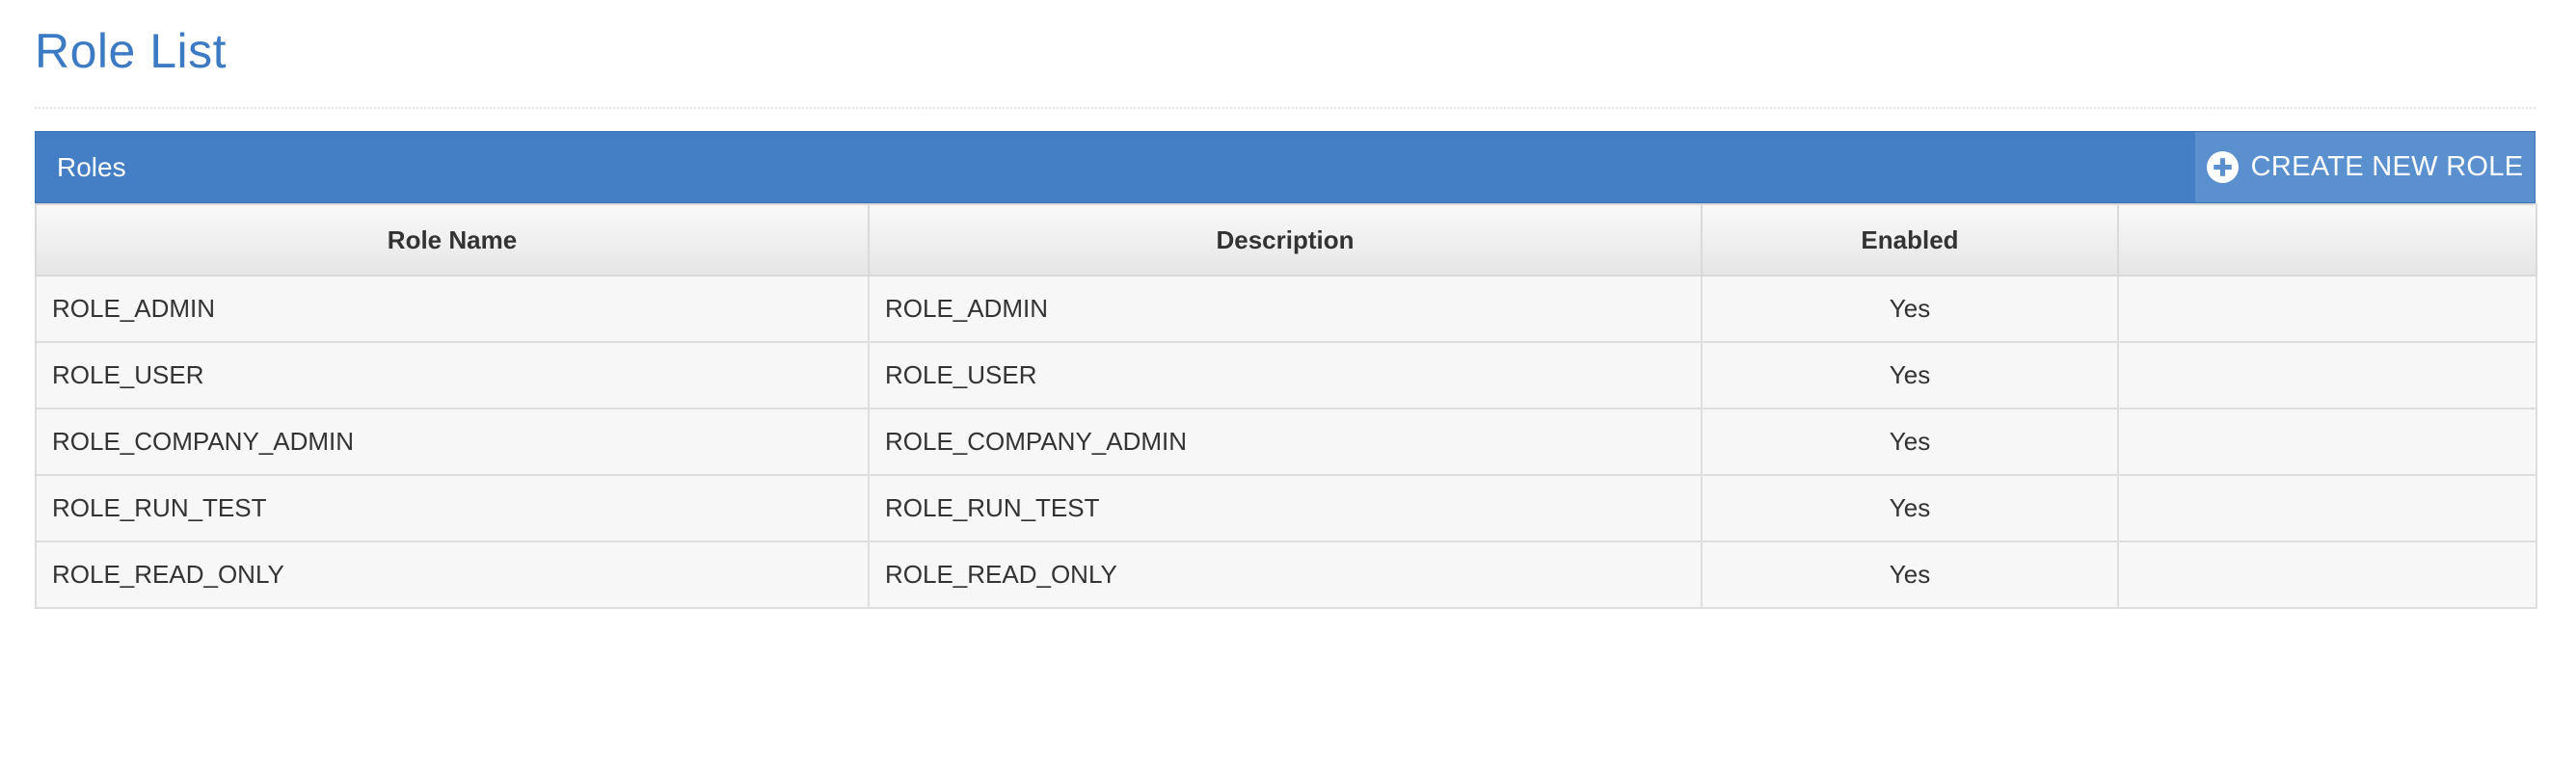 This screenshot has width=2576, height=765. I want to click on table-row: ROLE_ADMIN ROLE_ADMIN Yes, so click(1286, 309).